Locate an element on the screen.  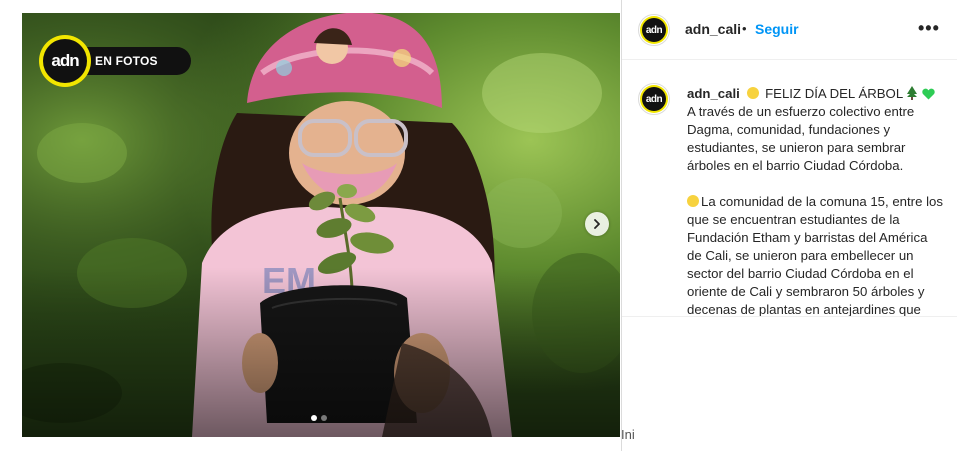
caption-avatar: adn is located at coordinates (654, 99).